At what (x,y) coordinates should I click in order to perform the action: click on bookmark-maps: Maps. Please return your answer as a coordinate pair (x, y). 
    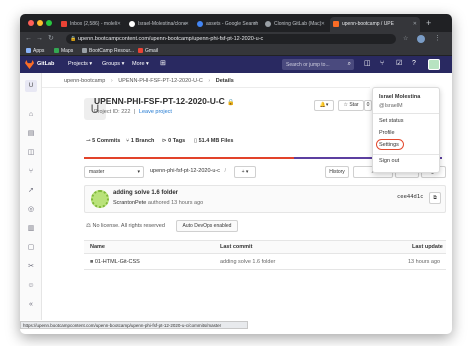
    Looking at the image, I should click on (63, 51).